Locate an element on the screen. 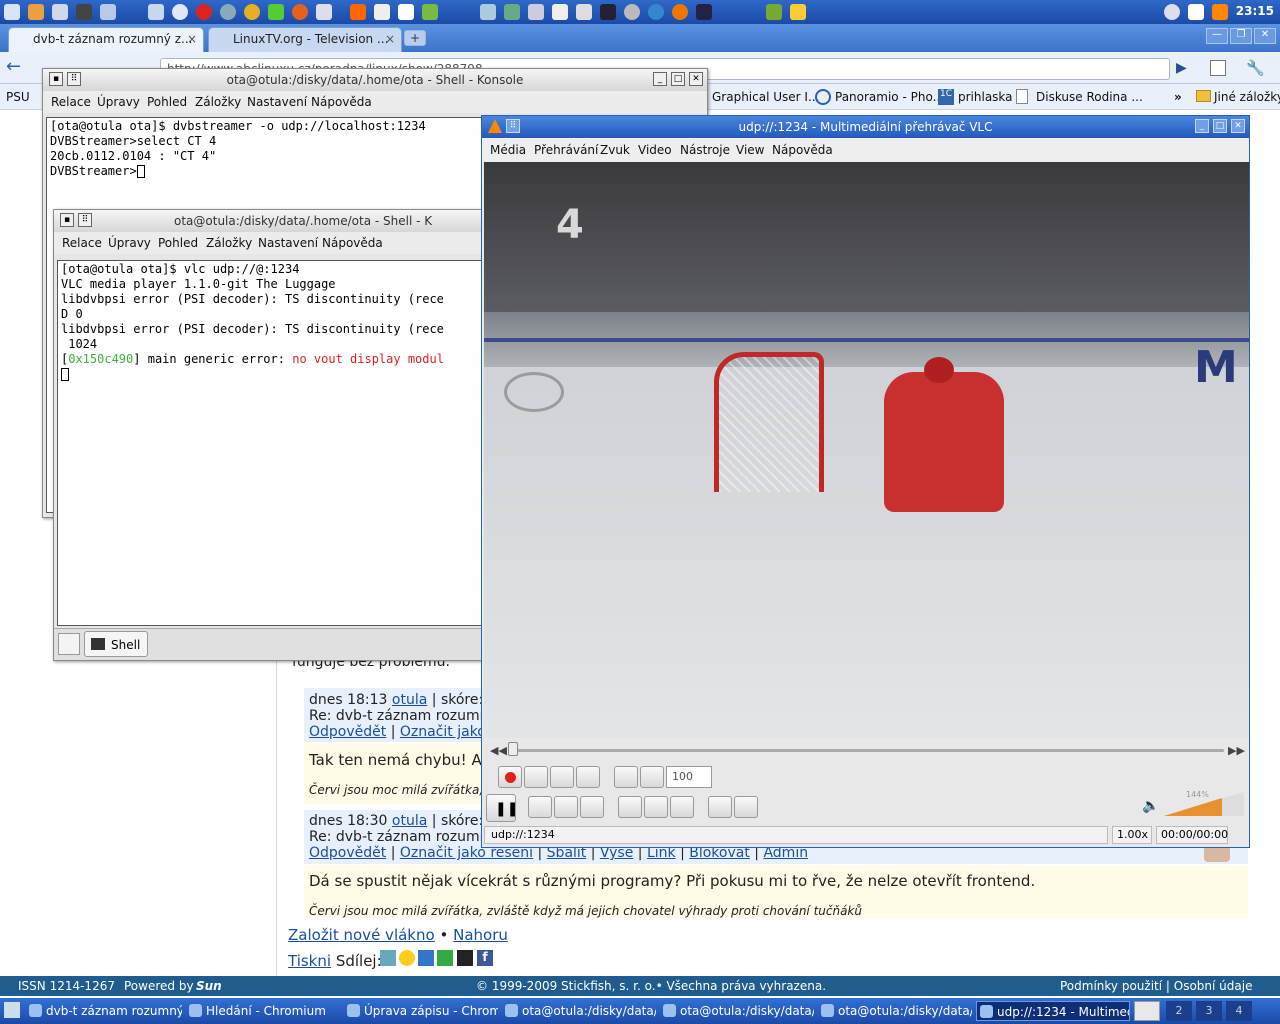 The width and height of the screenshot is (1280, 1024). folder-icon is located at coordinates (798, 12).